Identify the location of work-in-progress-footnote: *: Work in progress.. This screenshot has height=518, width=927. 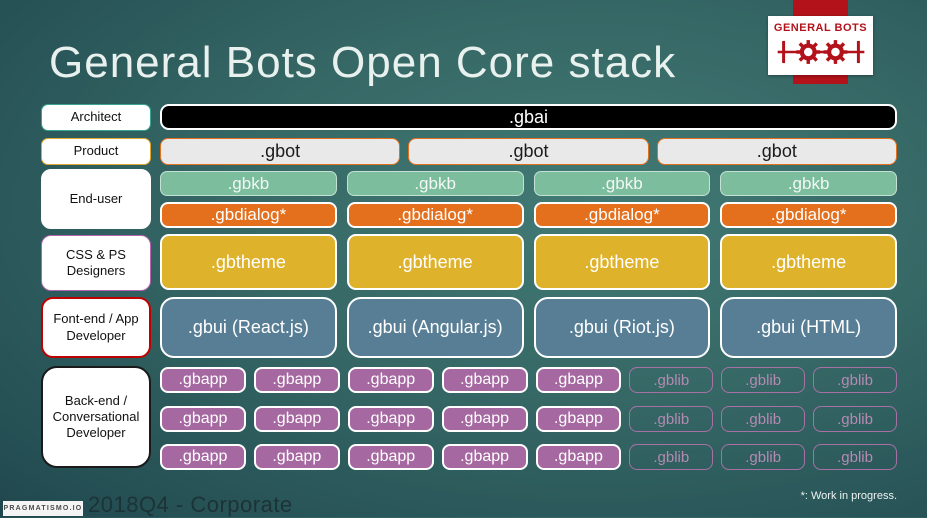
(848, 496).